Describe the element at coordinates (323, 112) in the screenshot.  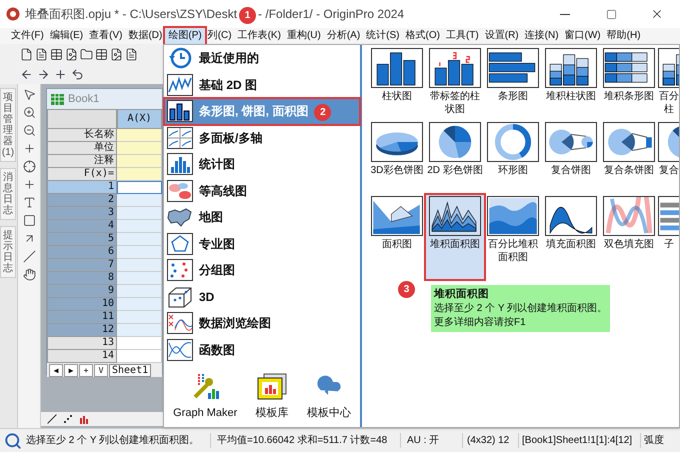
I see `callout-badge: 2` at that location.